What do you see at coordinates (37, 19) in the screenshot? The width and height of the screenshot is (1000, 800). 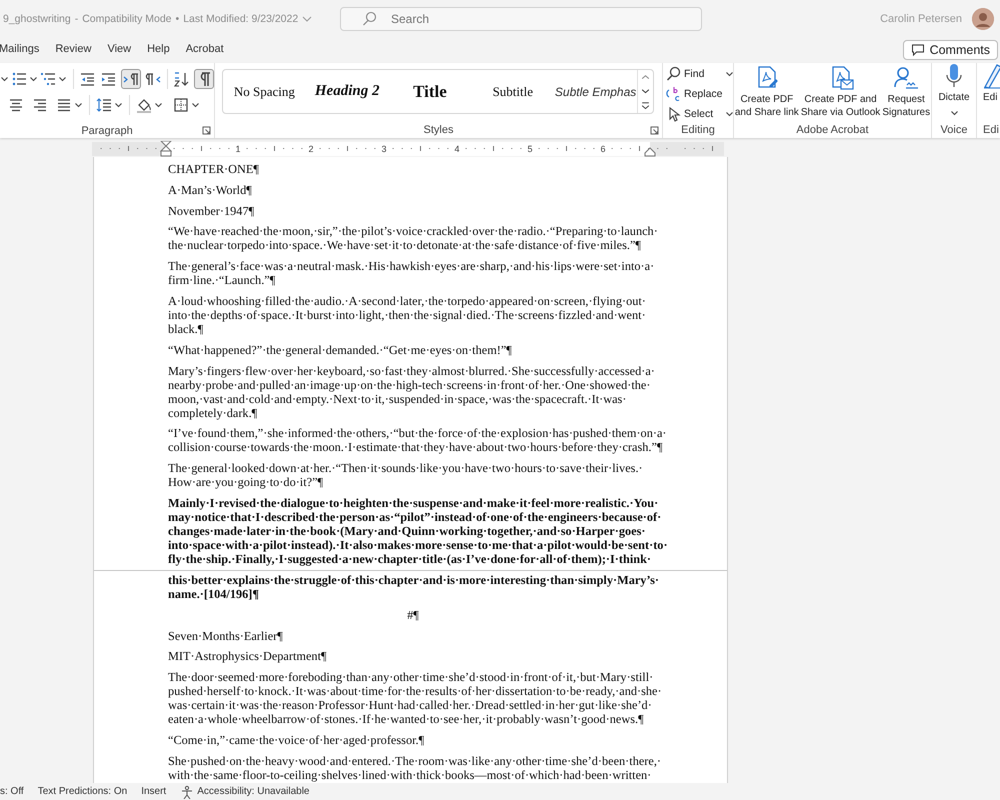 I see `document-title: 9_ghostwriting` at bounding box center [37, 19].